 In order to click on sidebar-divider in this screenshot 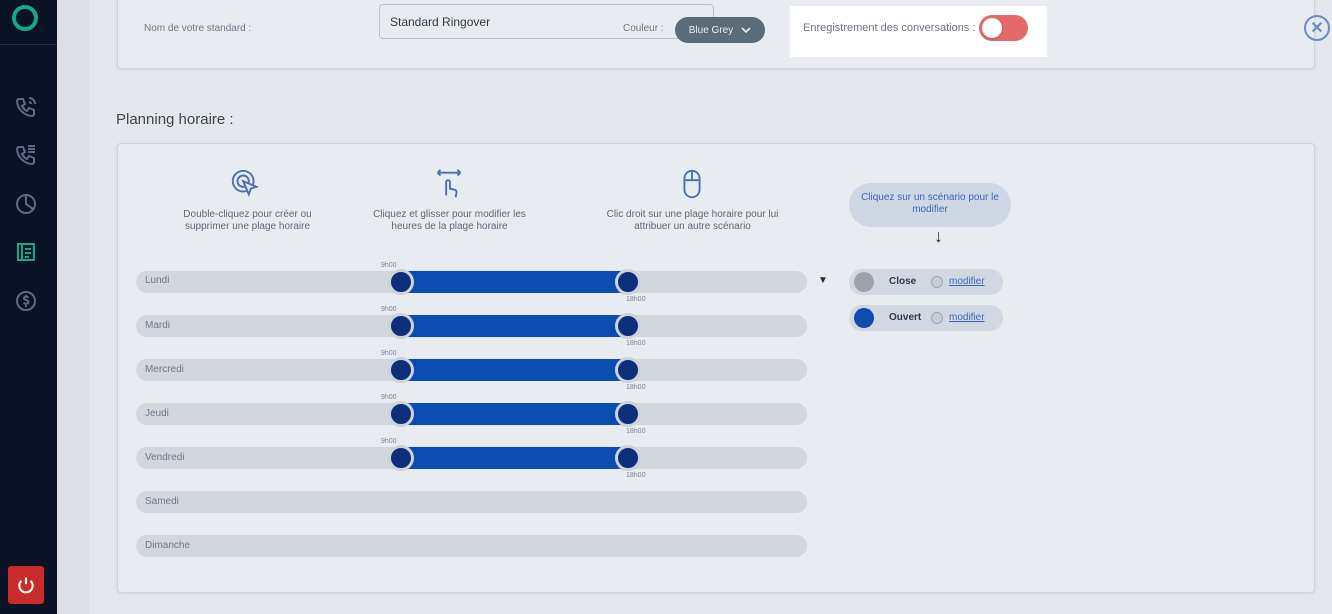, I will do `click(28, 44)`.